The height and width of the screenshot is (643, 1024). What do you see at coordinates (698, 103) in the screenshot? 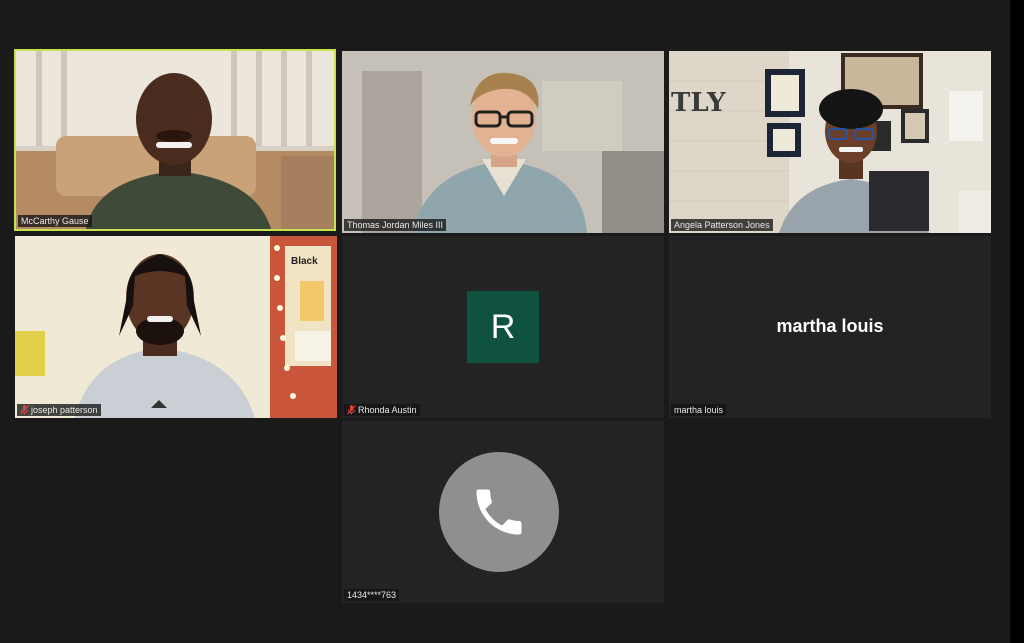
I see `svg-text: TLY` at bounding box center [698, 103].